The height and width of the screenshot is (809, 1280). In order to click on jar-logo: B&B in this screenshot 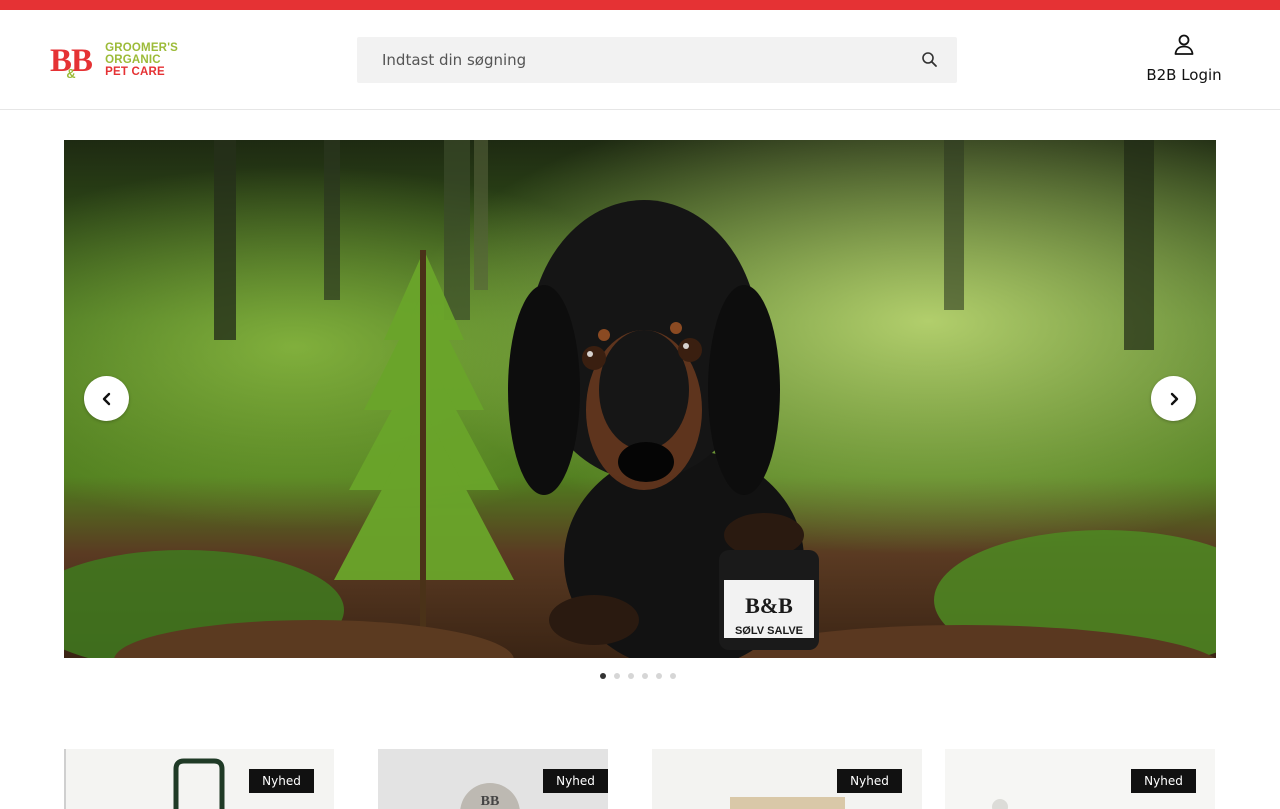, I will do `click(769, 605)`.